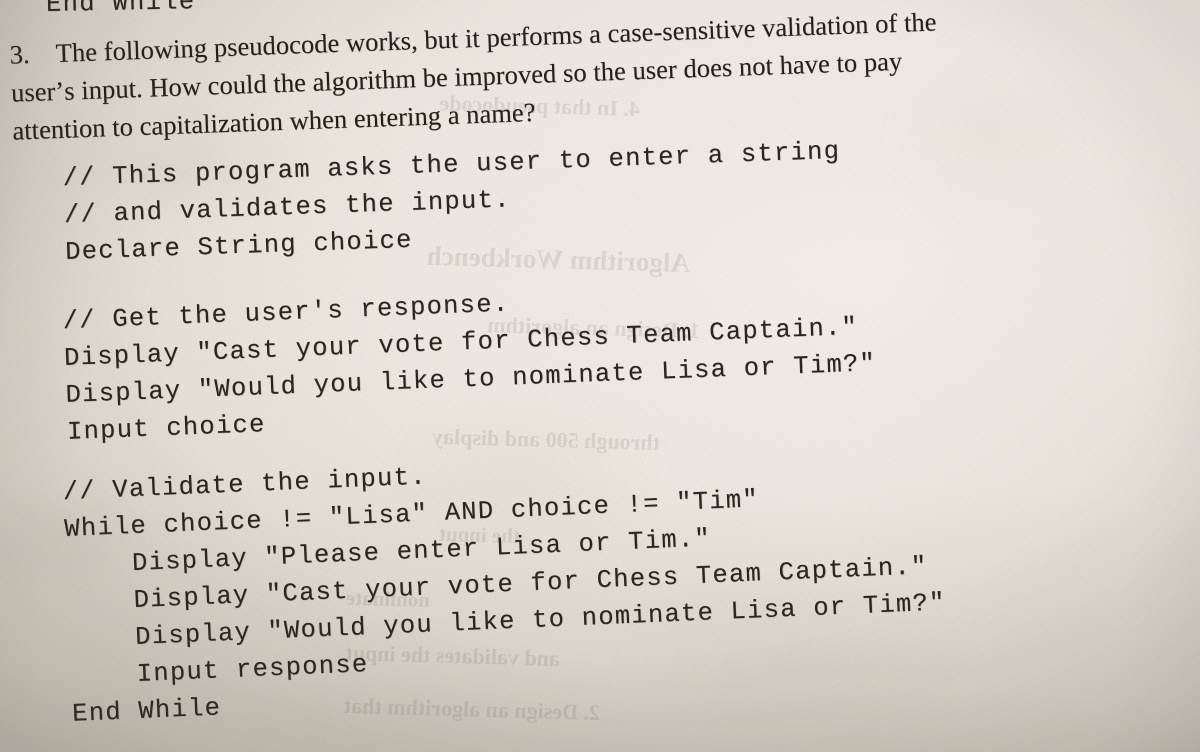  I want to click on top-cutoff-code-line: End While, so click(120, 9).